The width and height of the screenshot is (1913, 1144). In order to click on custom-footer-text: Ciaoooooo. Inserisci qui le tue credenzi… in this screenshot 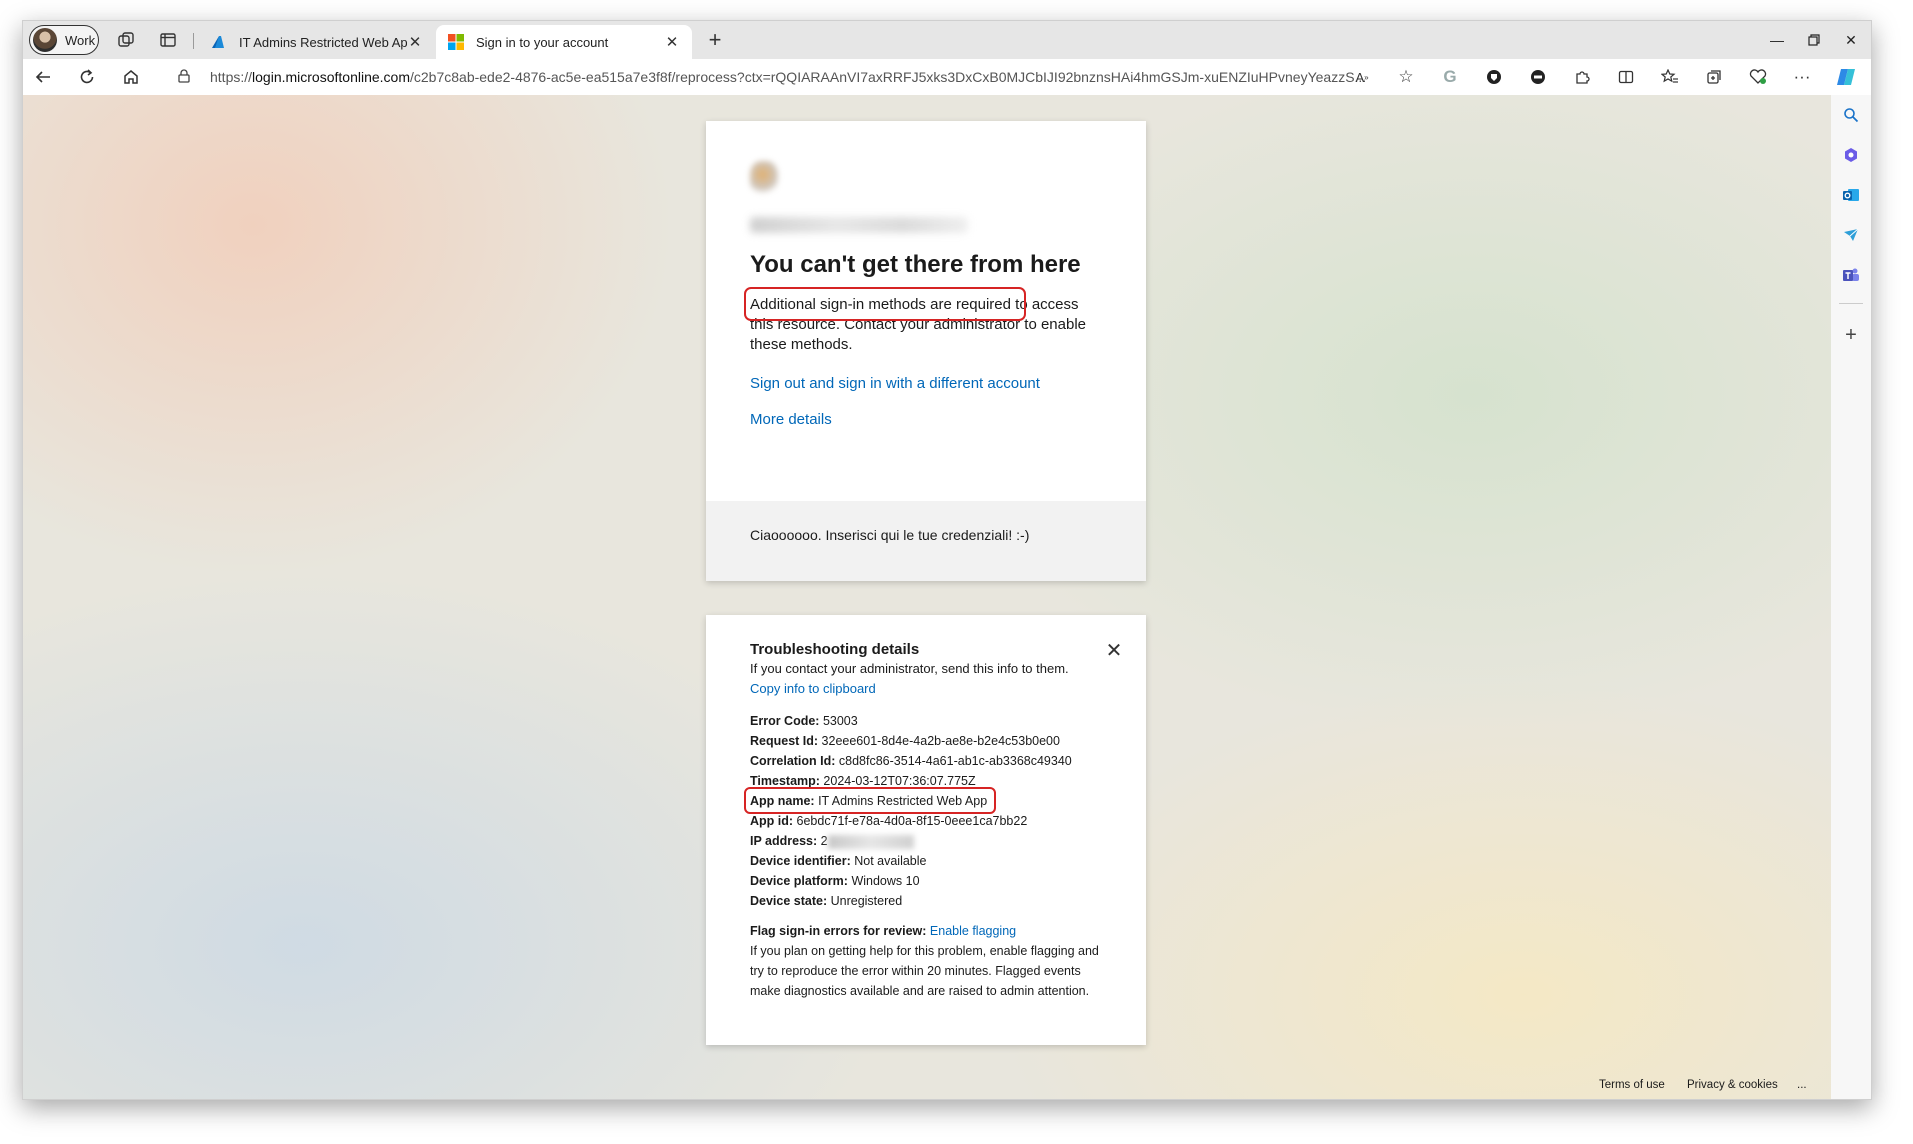, I will do `click(890, 535)`.